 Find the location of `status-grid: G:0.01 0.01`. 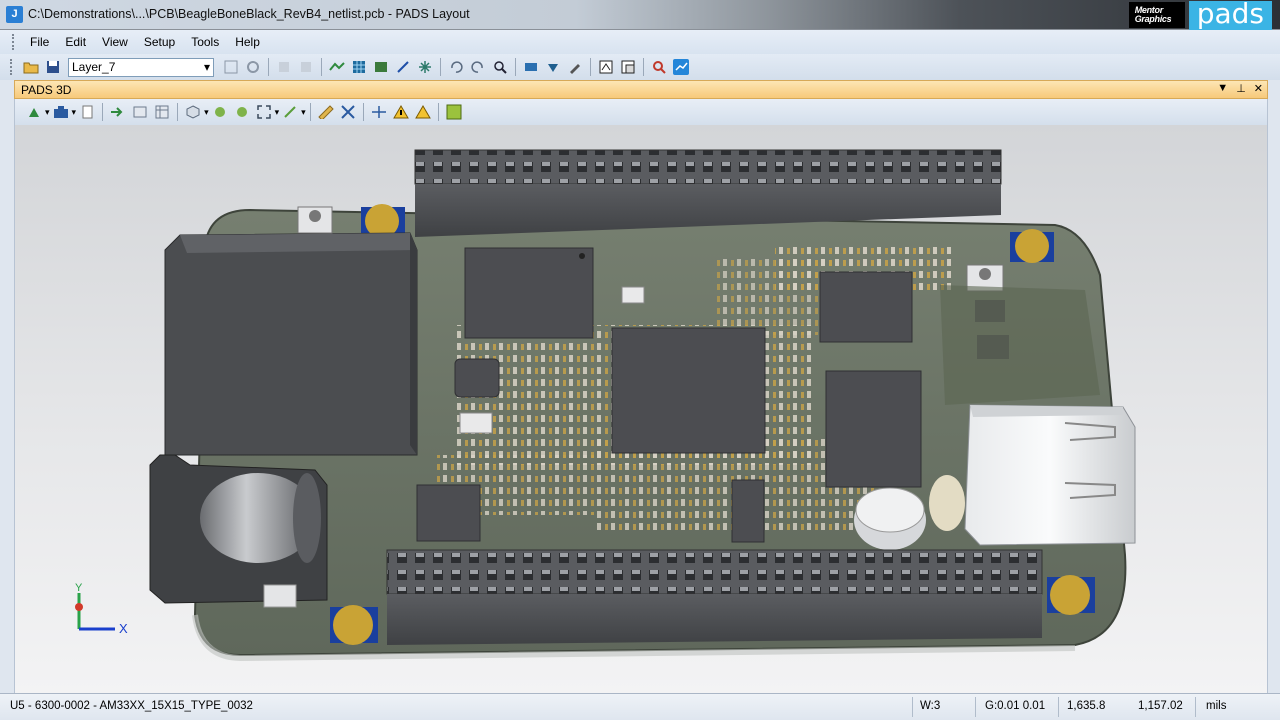

status-grid: G:0.01 0.01 is located at coordinates (1015, 706).